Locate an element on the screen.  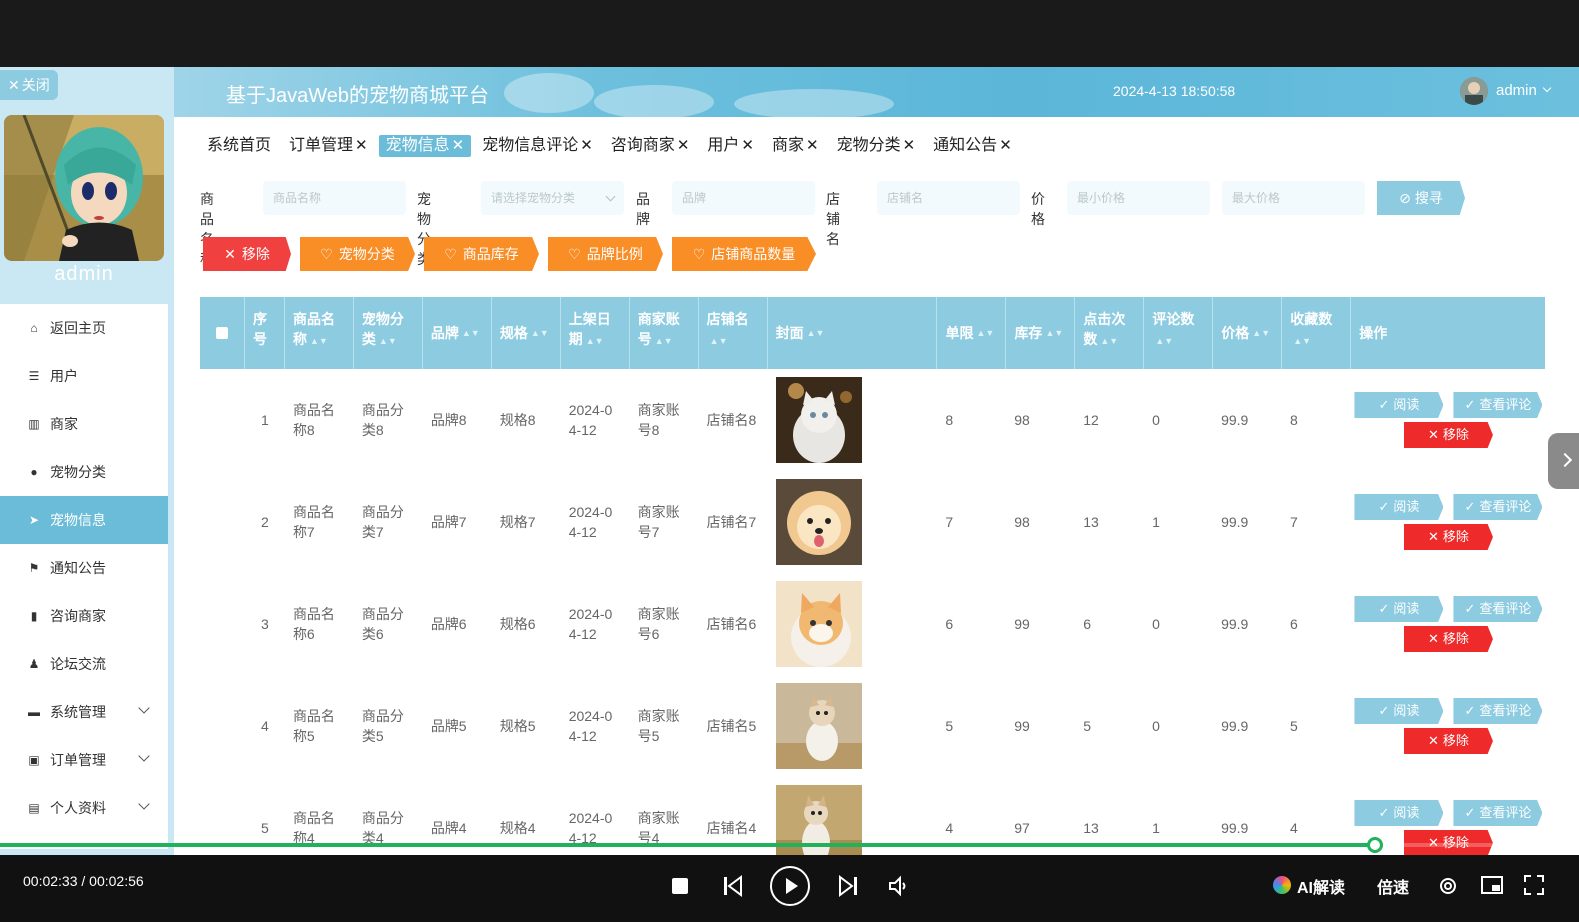
stop-icon is located at coordinates (680, 886).